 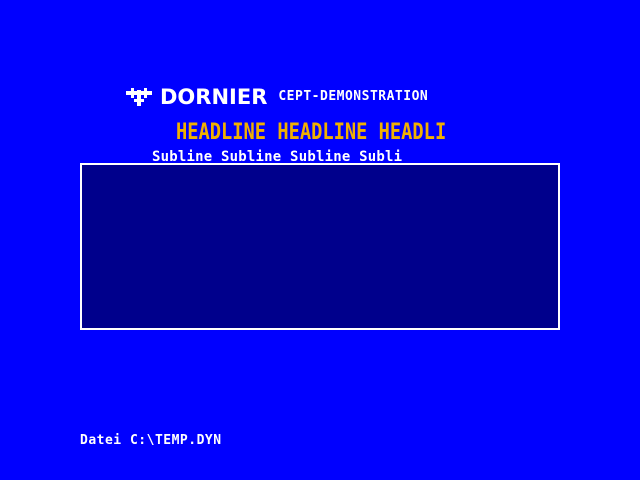 I want to click on brand-header: DORNIER CEPT-DEMONSTRATION, so click(x=277, y=97).